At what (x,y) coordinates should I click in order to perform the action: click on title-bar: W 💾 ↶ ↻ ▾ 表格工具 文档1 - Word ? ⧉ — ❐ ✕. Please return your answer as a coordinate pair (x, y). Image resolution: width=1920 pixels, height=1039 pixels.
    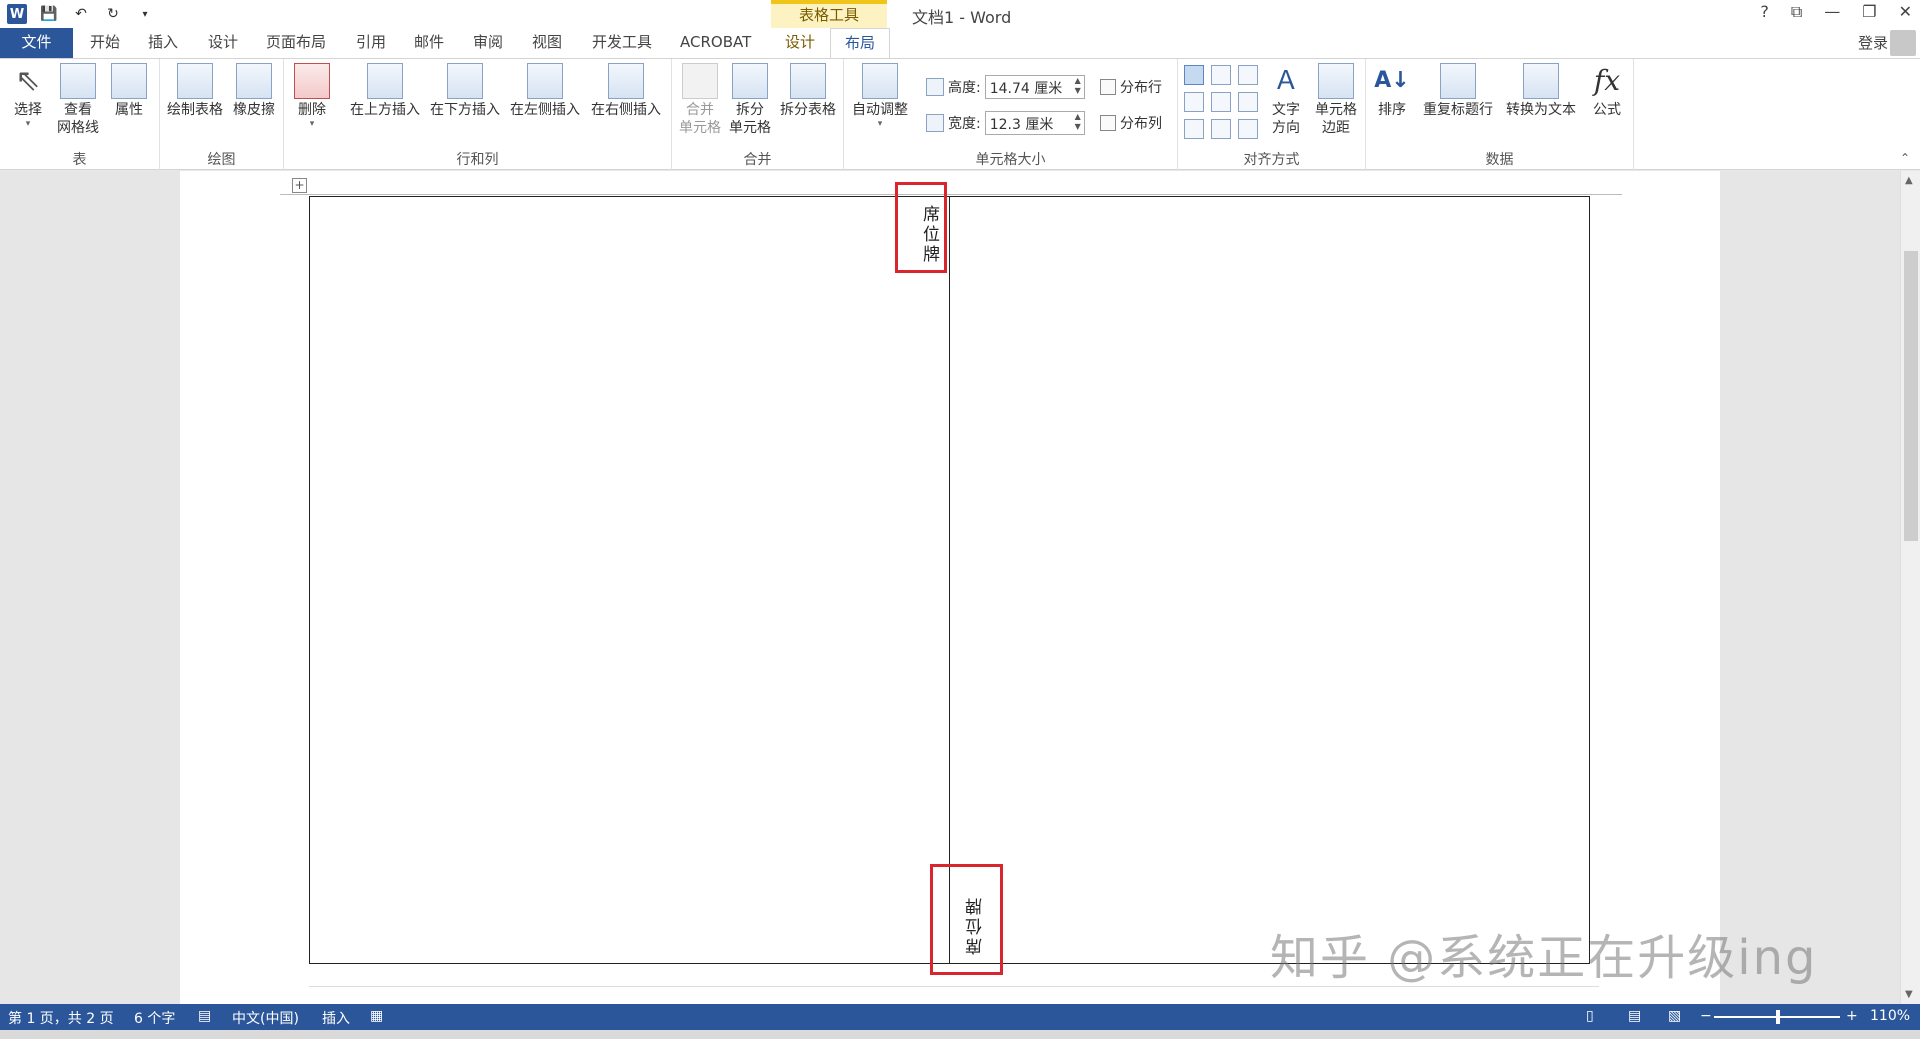
    Looking at the image, I should click on (960, 14).